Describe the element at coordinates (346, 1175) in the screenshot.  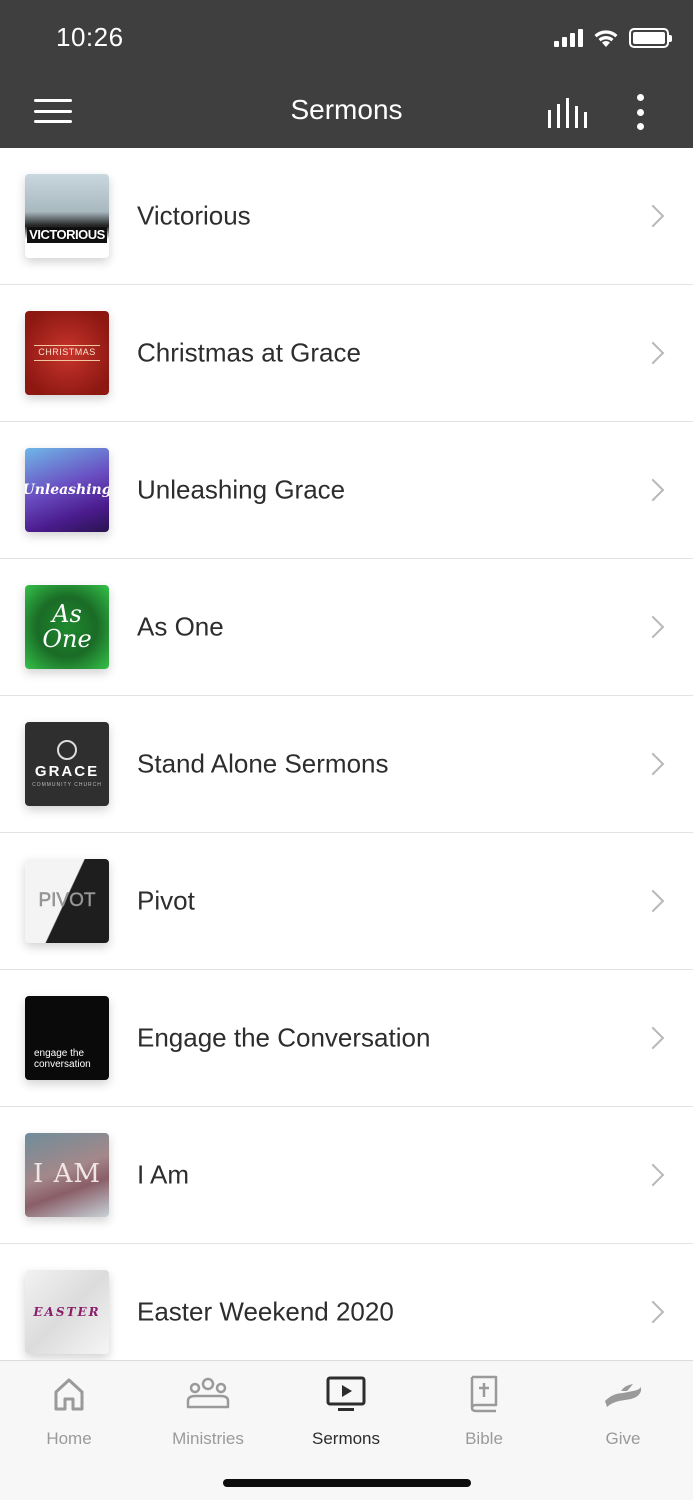
I see `list-item-i-am: I AM I Am` at that location.